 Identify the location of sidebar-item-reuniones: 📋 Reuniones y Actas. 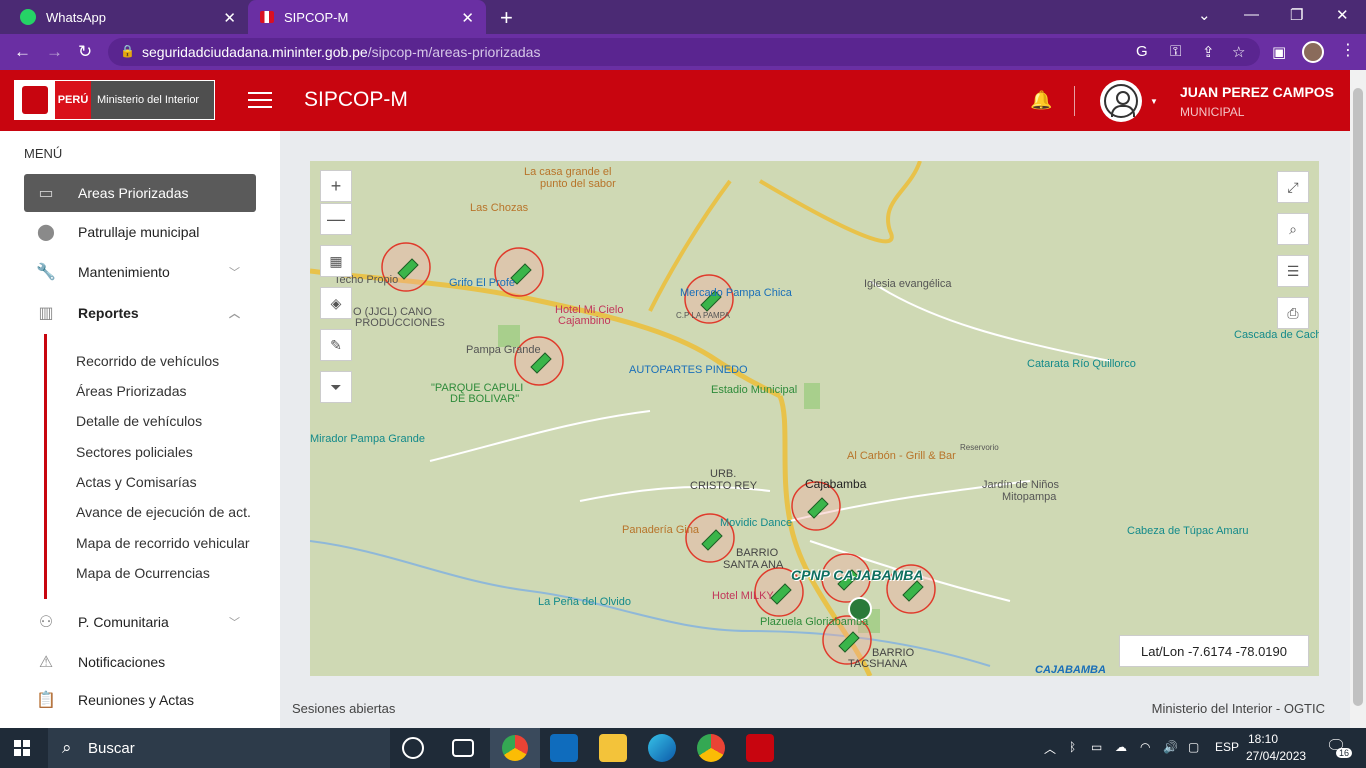
(140, 700).